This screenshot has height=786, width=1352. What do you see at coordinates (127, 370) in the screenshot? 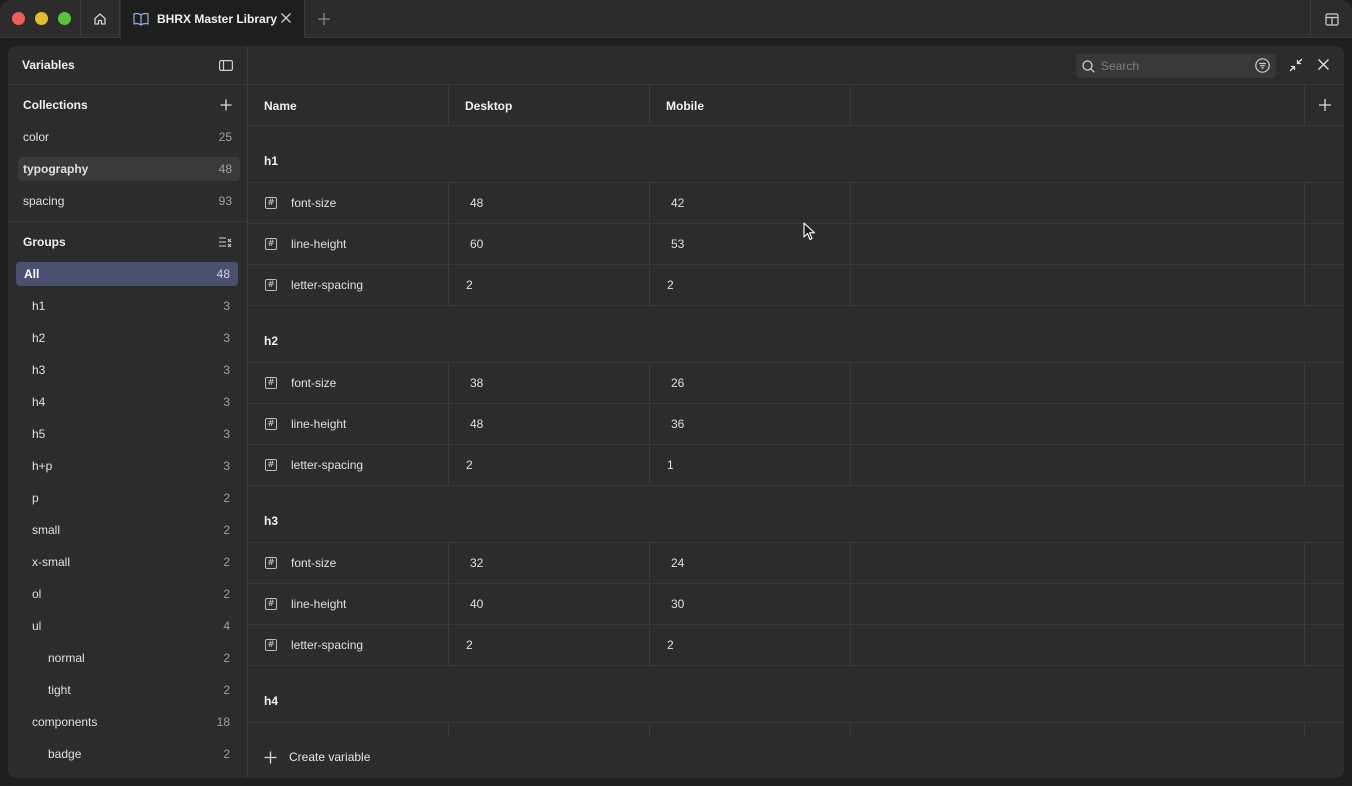
I see `group-item-h3: h3 3` at bounding box center [127, 370].